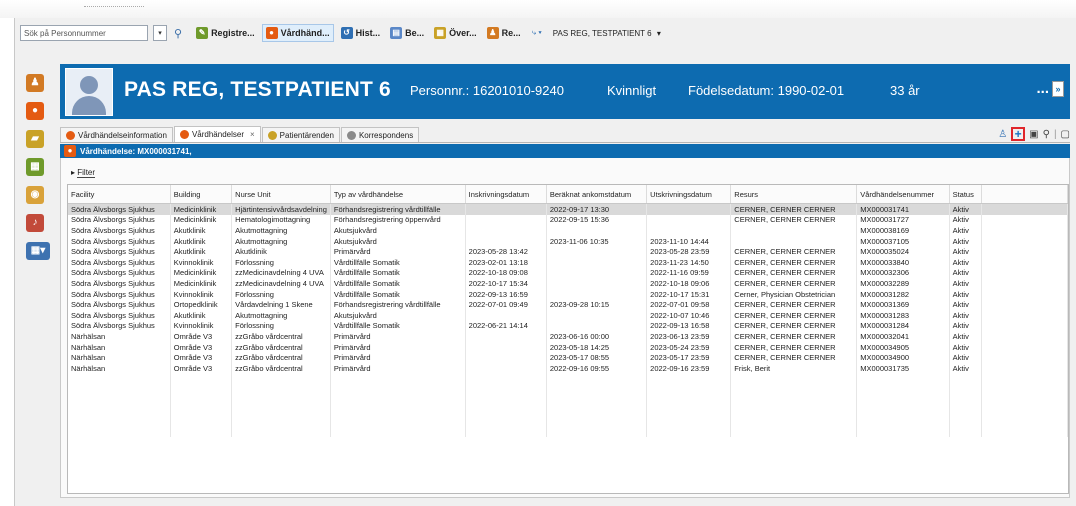 This screenshot has height=506, width=1076. Describe the element at coordinates (70, 135) in the screenshot. I see `tab-icon` at that location.